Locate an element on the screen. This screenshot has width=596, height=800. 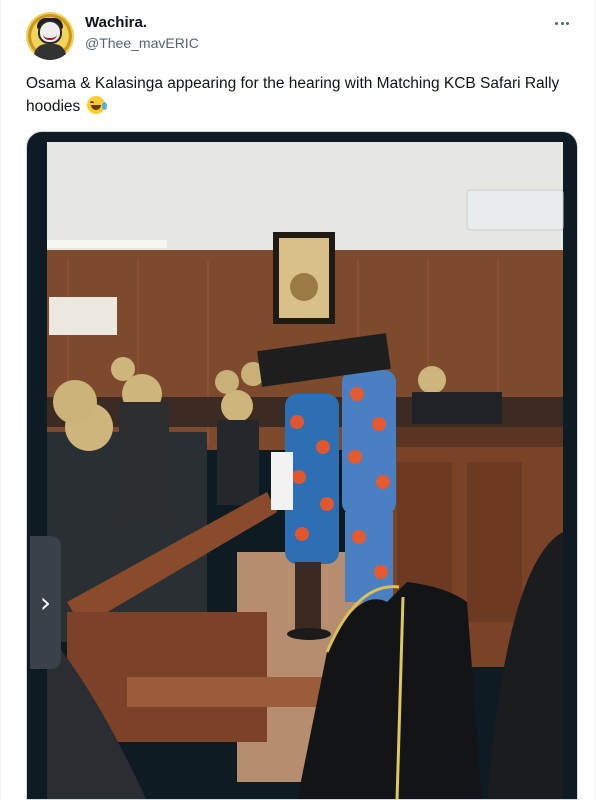
laughing-tears-emoji-icon is located at coordinates (96, 105).